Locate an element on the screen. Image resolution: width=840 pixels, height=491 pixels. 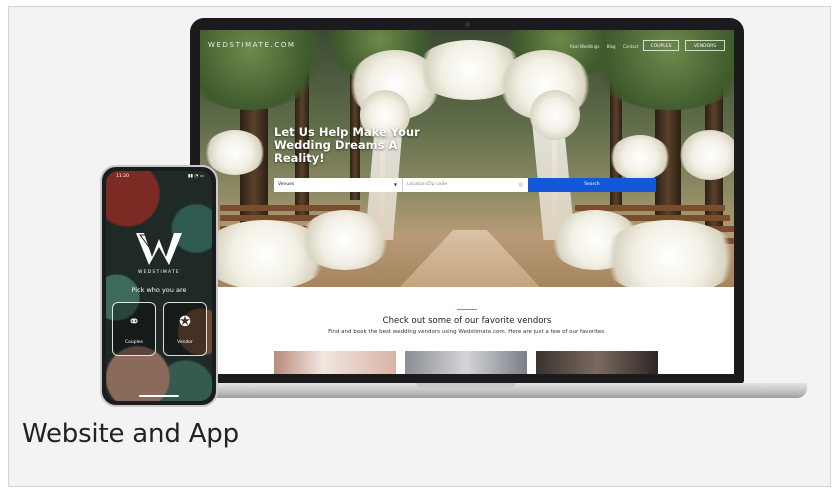
vendor-choice-label: Vendor is located at coordinates (185, 342).